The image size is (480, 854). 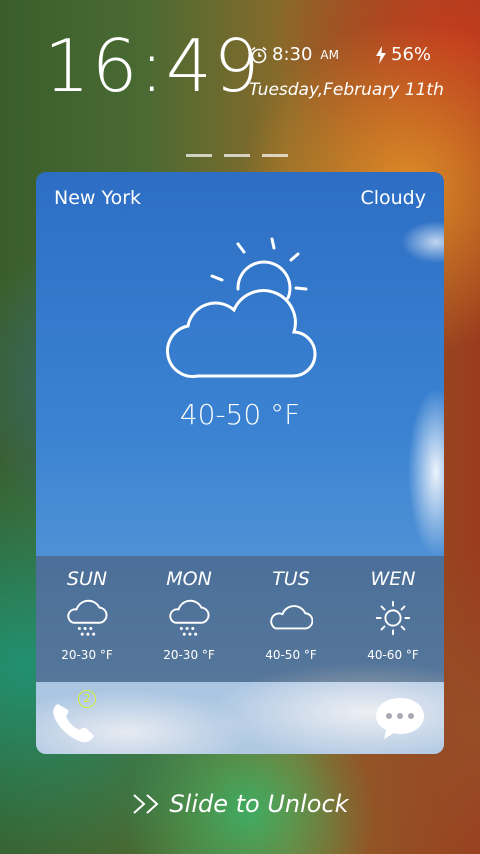 I want to click on page-indicator, so click(x=237, y=155).